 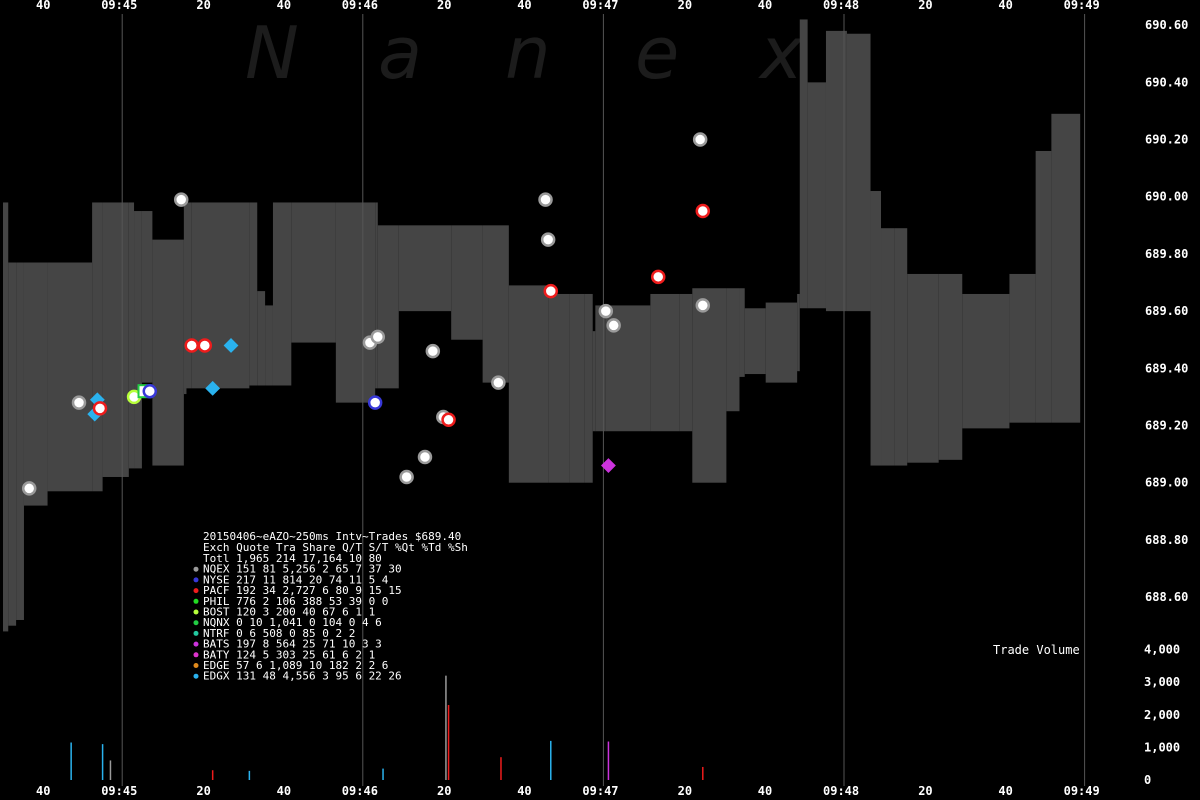 I want to click on price-tick-label: 689.40, so click(x=1166, y=368).